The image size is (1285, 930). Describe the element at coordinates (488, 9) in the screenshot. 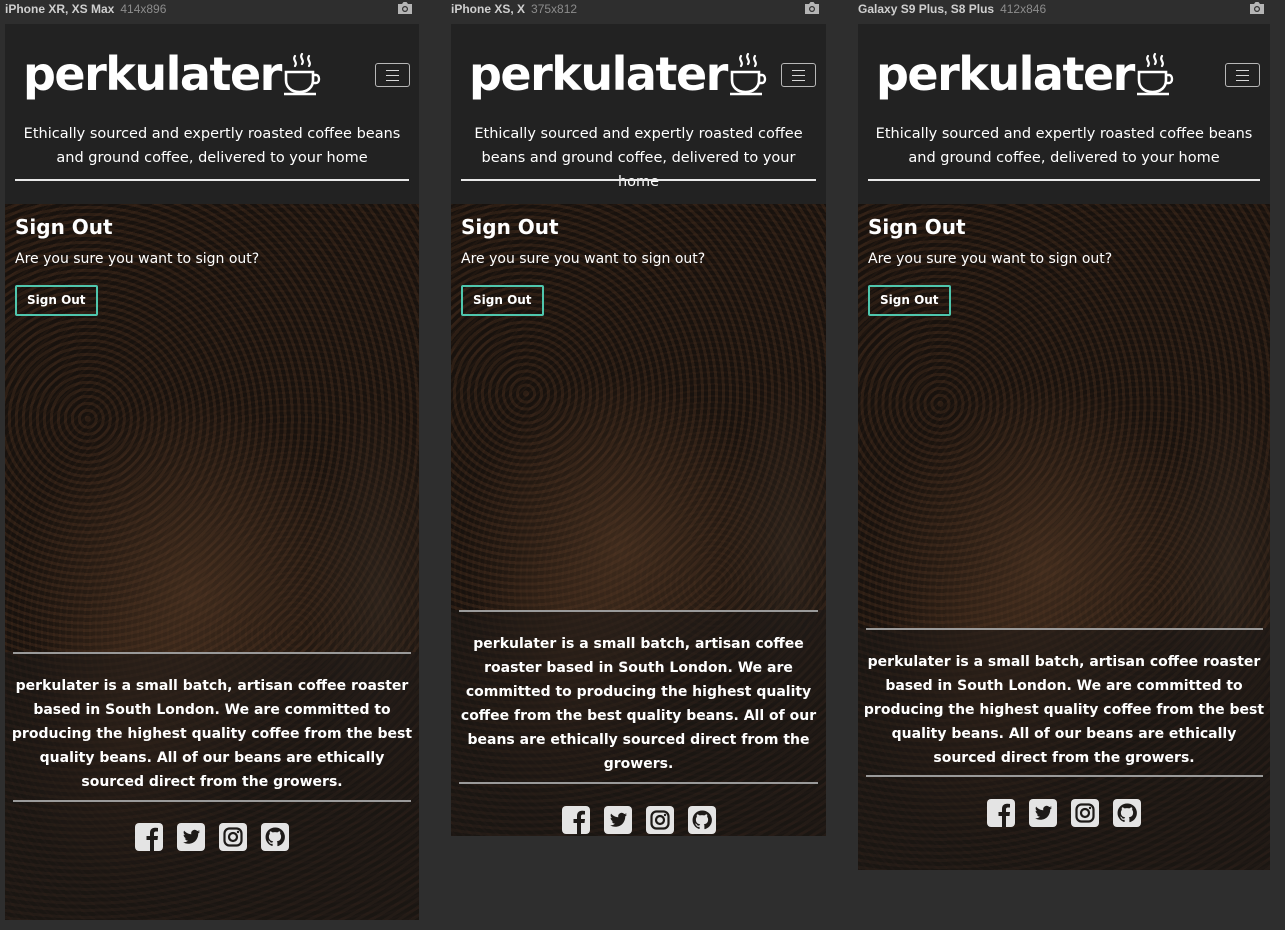

I see `device-name: iPhone XS, X` at that location.